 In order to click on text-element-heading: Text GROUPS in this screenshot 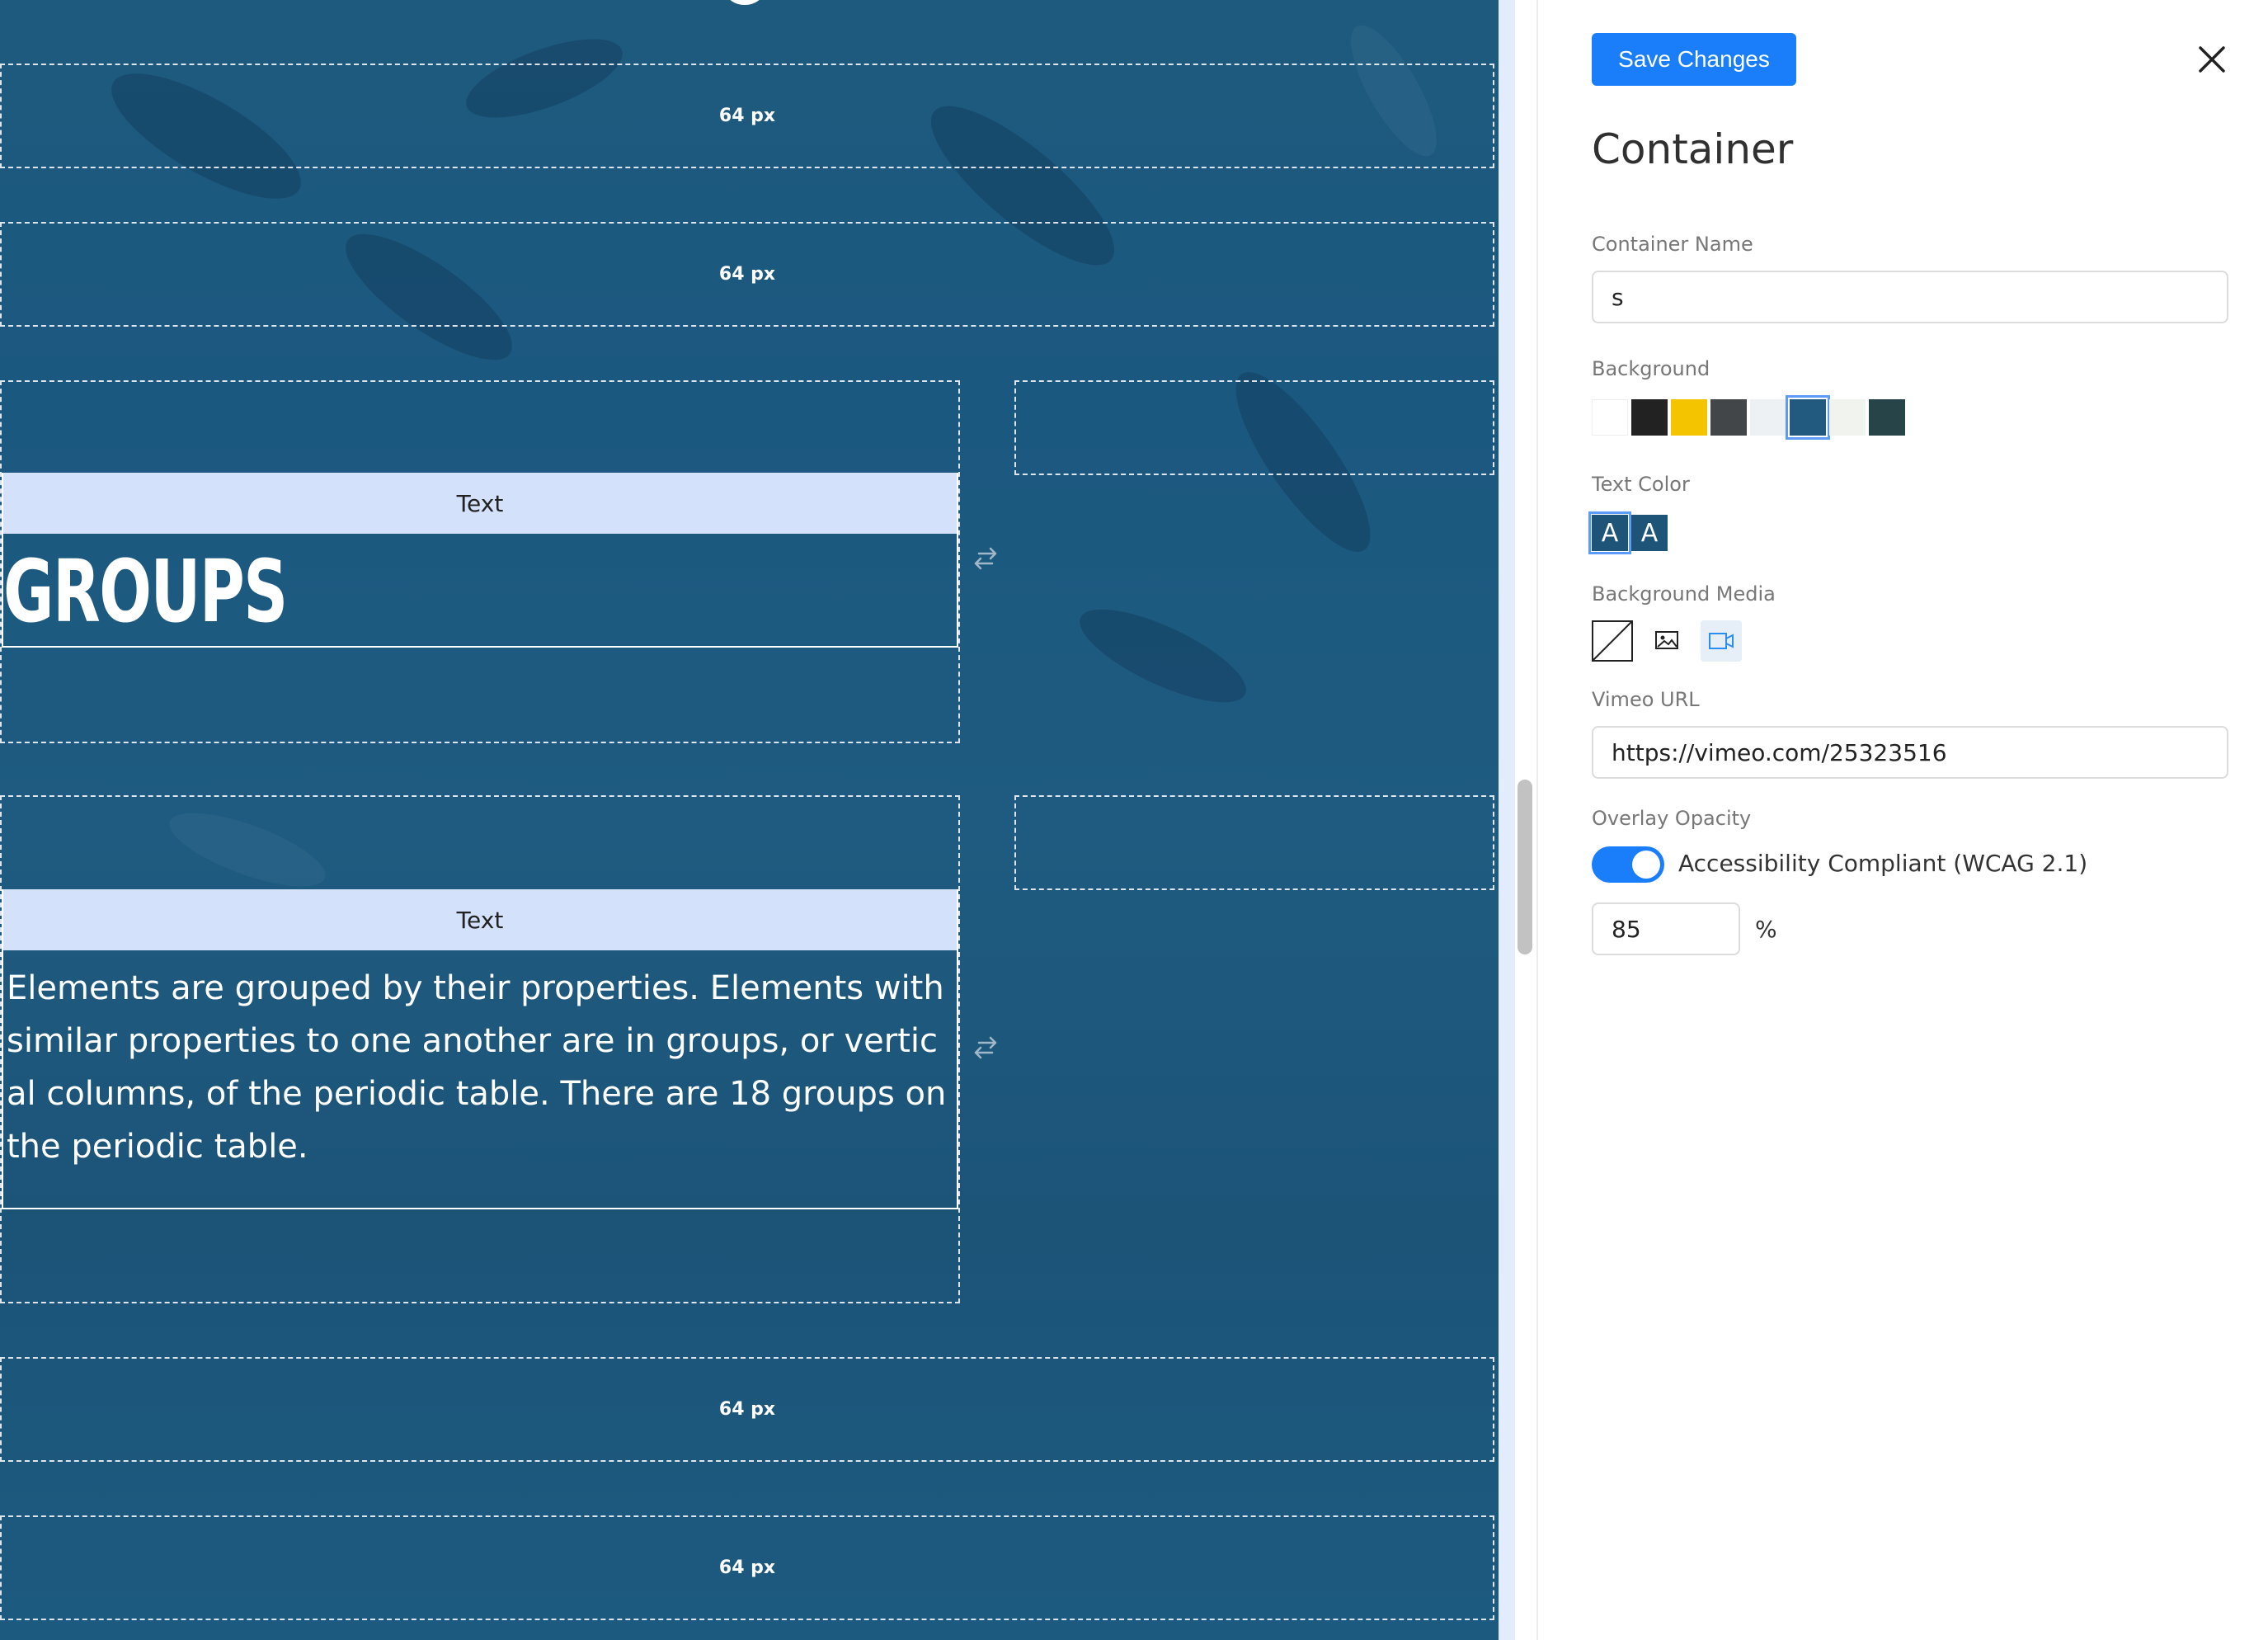, I will do `click(480, 560)`.